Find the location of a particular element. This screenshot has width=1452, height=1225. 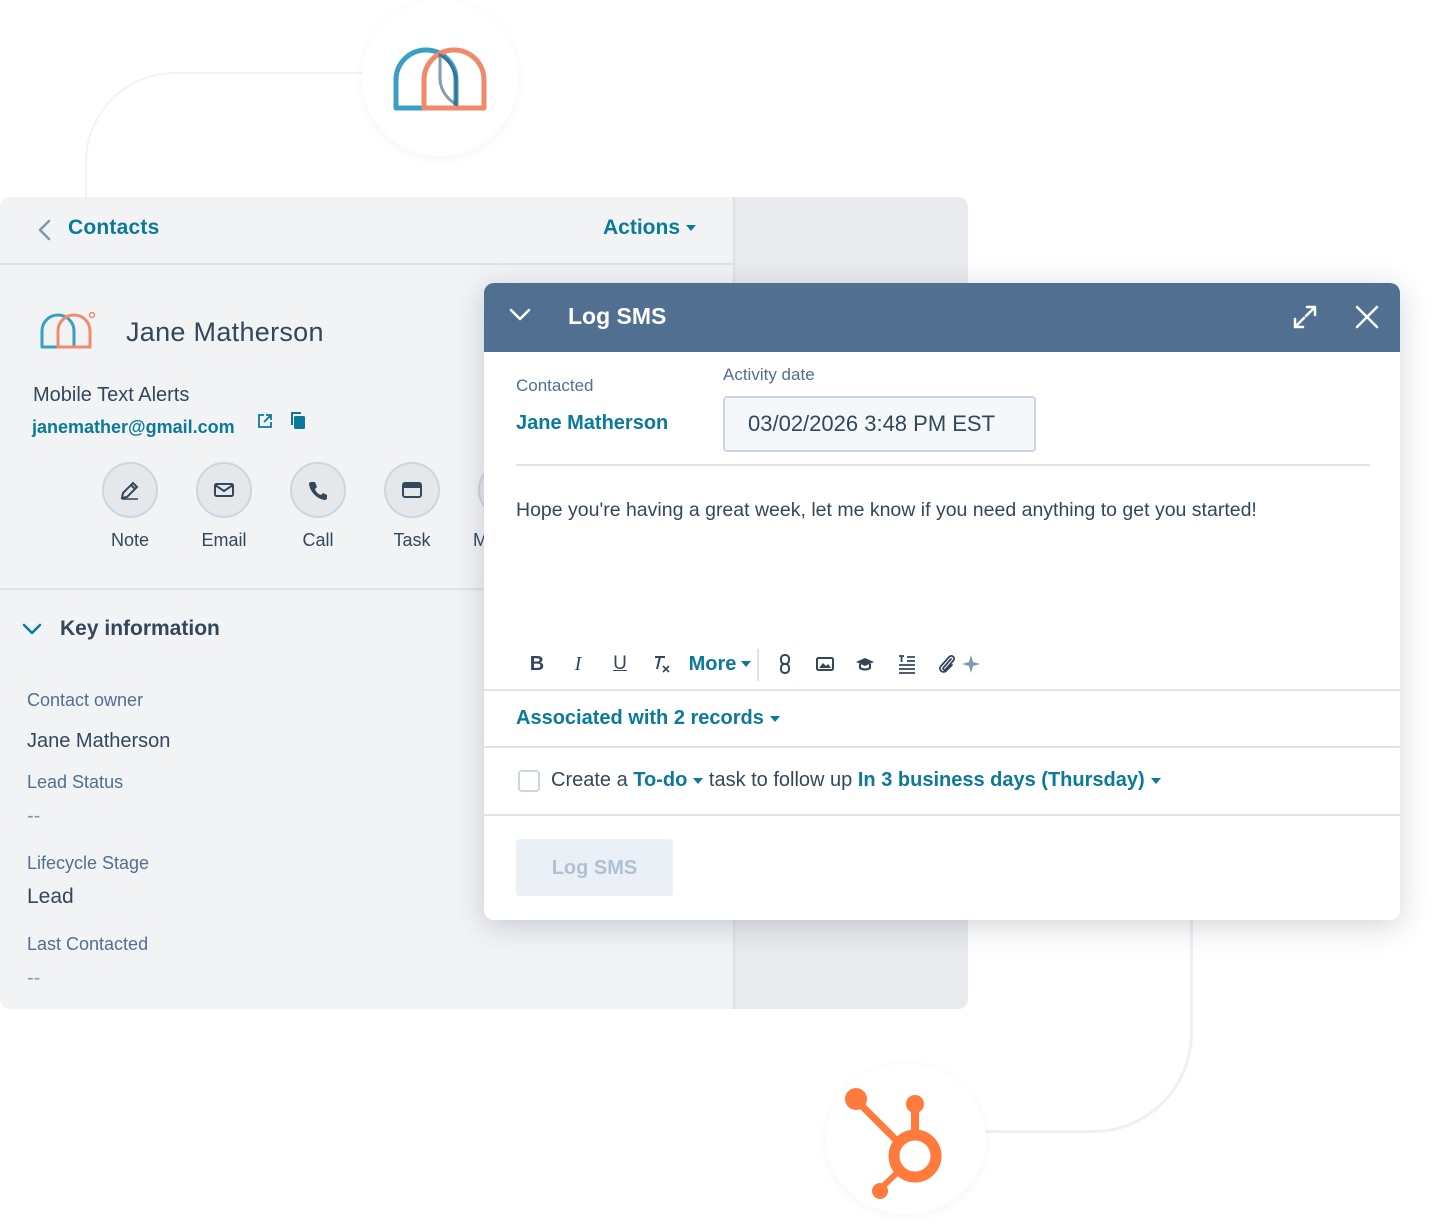

call-action-label: Call is located at coordinates (318, 540).